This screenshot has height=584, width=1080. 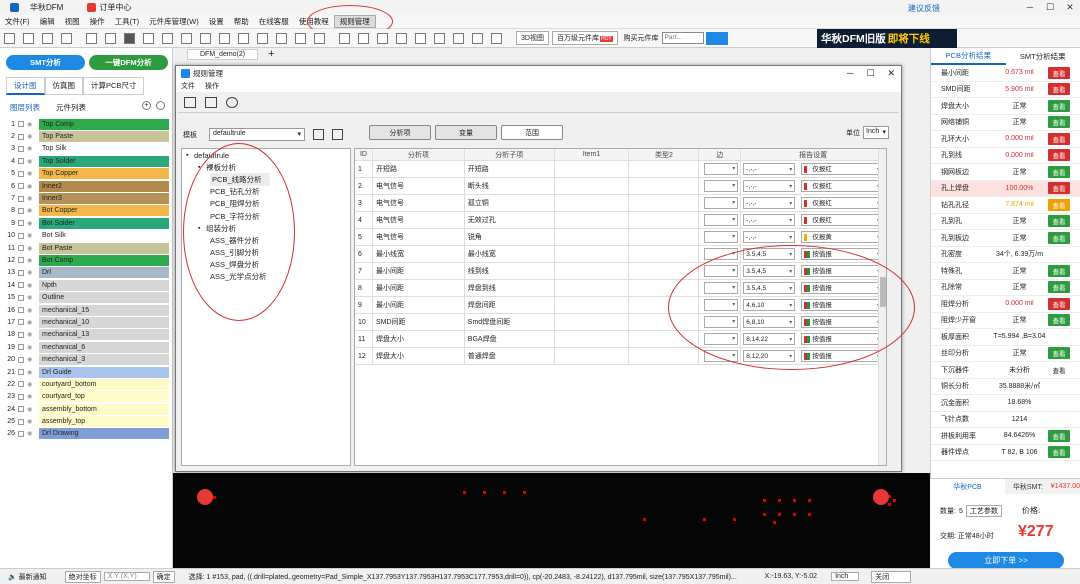 I want to click on grid-row: 2 电气信号 断头线 -,-,- 仅报红, so click(x=620, y=186).